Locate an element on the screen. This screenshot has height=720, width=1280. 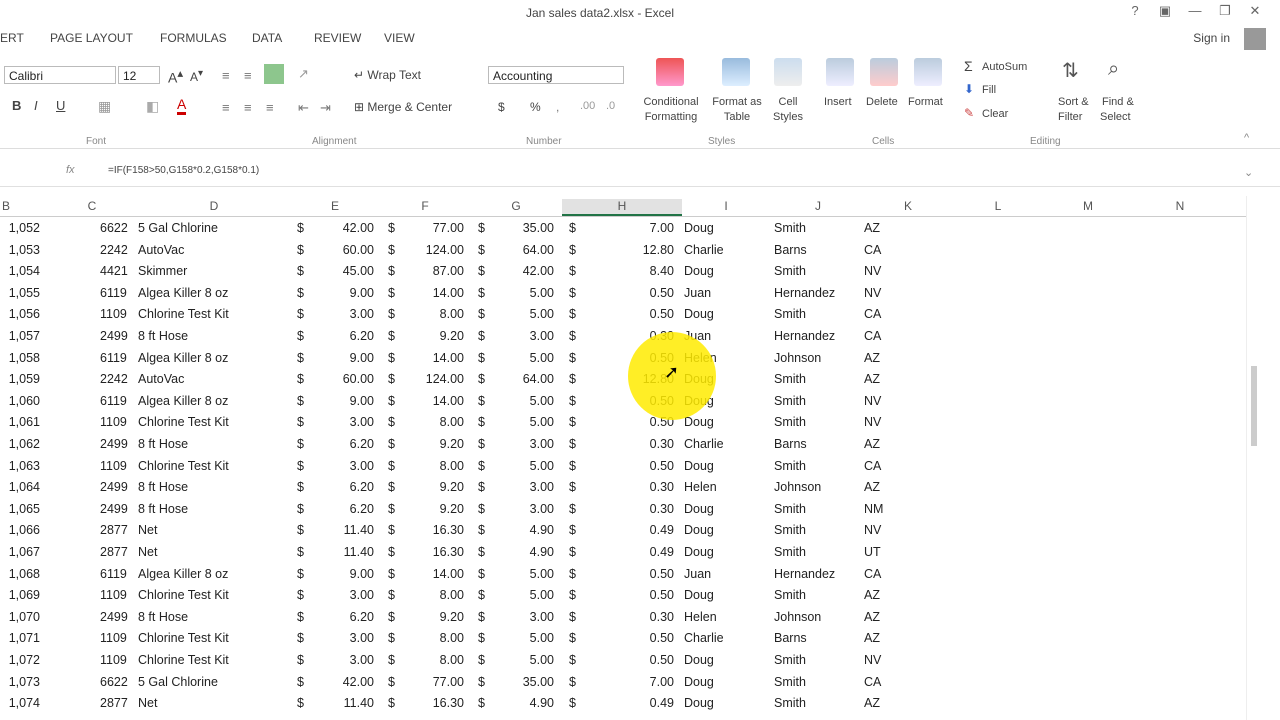
function-icon: fx is located at coordinates (70, 170).